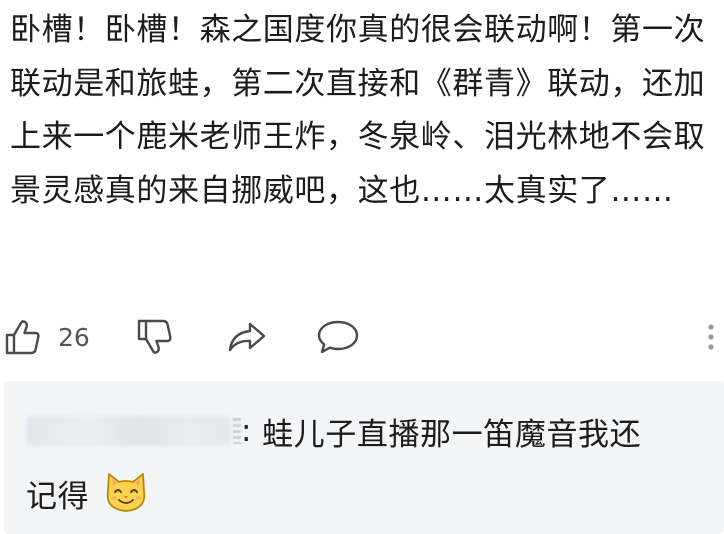 This screenshot has width=724, height=534. What do you see at coordinates (128, 431) in the screenshot?
I see `blurred-username` at bounding box center [128, 431].